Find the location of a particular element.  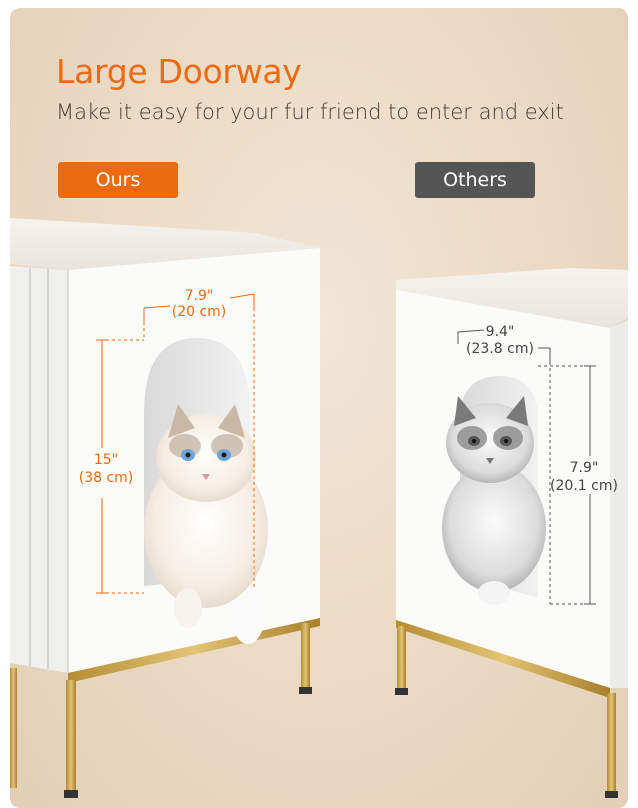

others-width-inches: 9.4" is located at coordinates (500, 332).